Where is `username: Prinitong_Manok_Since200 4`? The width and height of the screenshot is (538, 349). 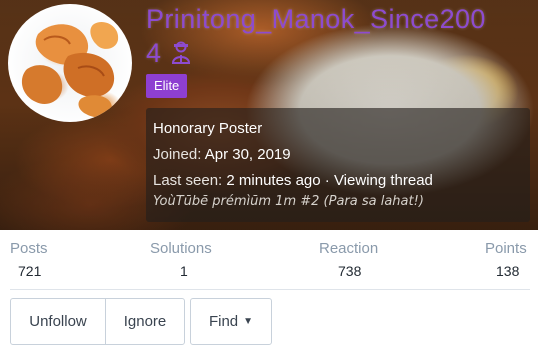
username: Prinitong_Manok_Since200 4 is located at coordinates (342, 37).